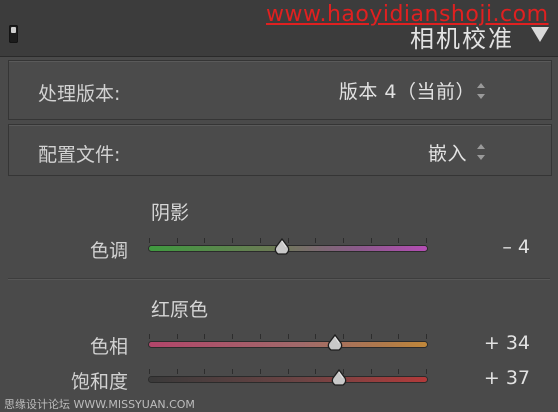  Describe the element at coordinates (79, 94) in the screenshot. I see `process-version-label: 处理版本:` at that location.